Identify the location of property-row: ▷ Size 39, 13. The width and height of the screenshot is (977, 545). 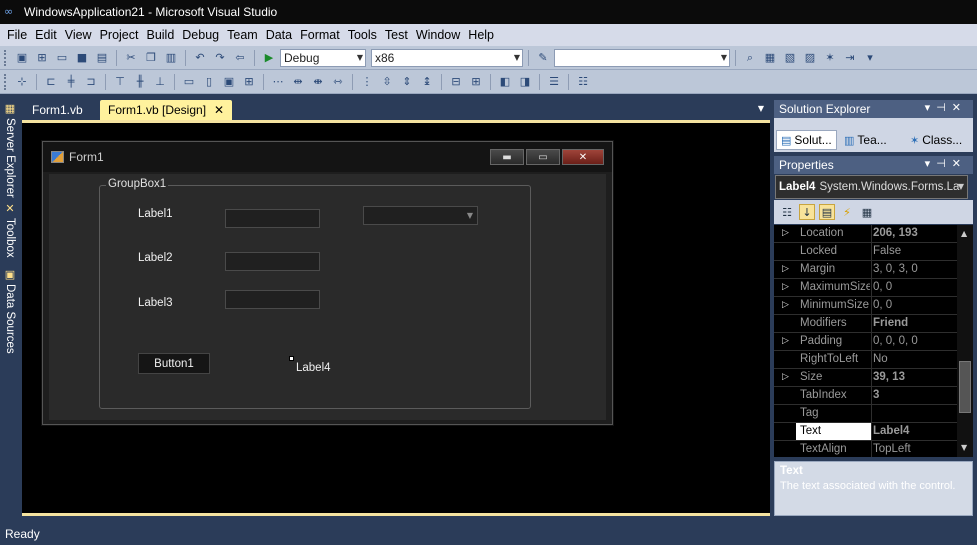
(865, 378).